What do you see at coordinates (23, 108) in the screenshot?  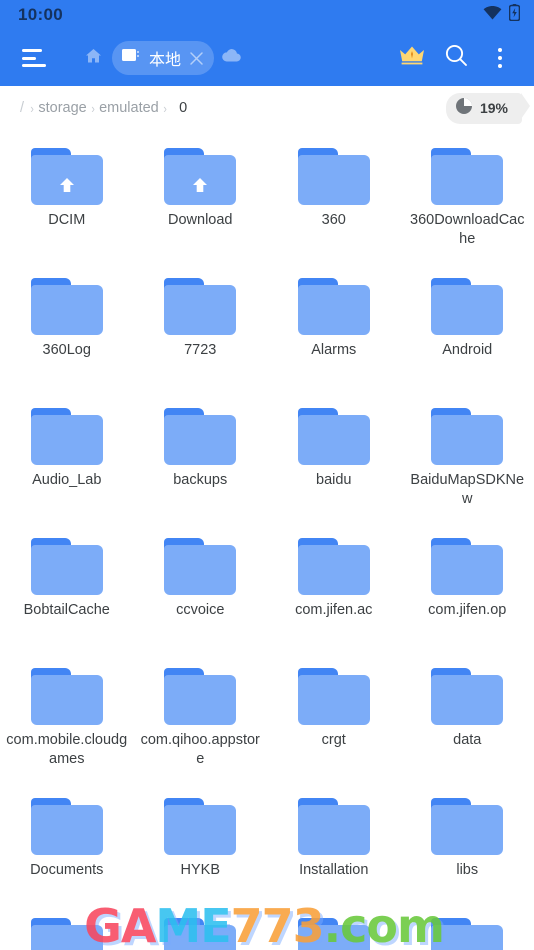 I see `breadcrumb-root: /` at bounding box center [23, 108].